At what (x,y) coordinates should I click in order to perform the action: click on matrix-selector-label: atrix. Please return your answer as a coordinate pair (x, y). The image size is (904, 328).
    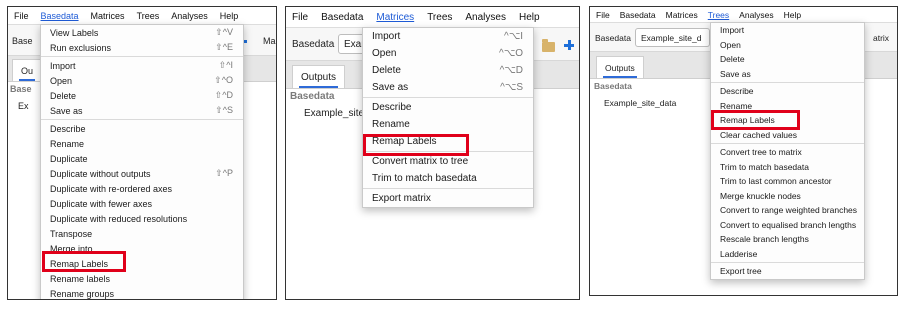
    Looking at the image, I should click on (881, 38).